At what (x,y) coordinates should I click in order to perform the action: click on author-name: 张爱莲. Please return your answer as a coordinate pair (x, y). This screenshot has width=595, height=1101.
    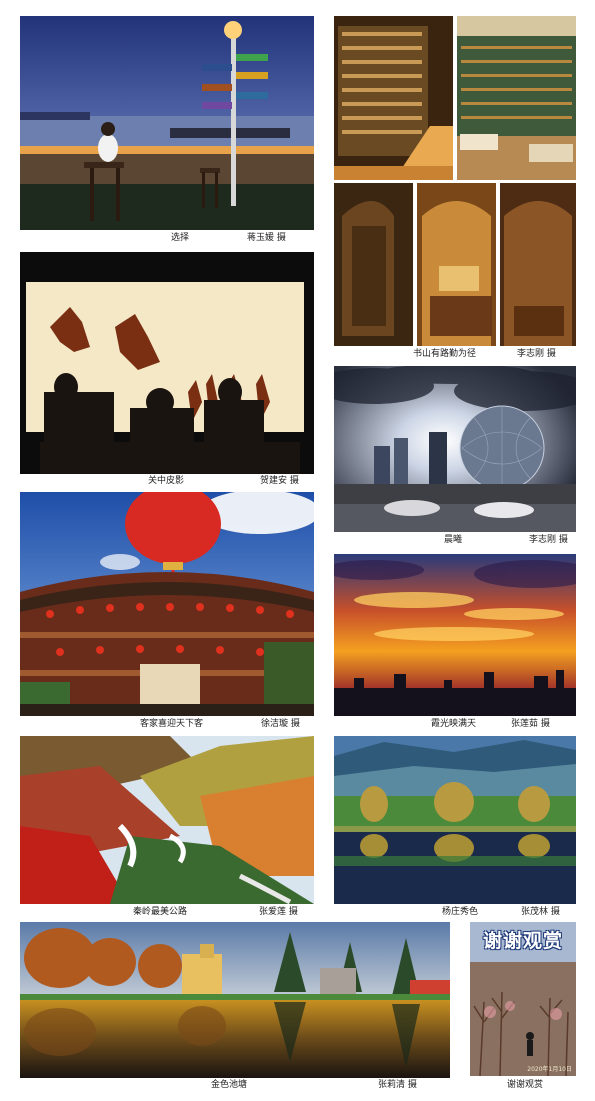
    Looking at the image, I should click on (273, 912).